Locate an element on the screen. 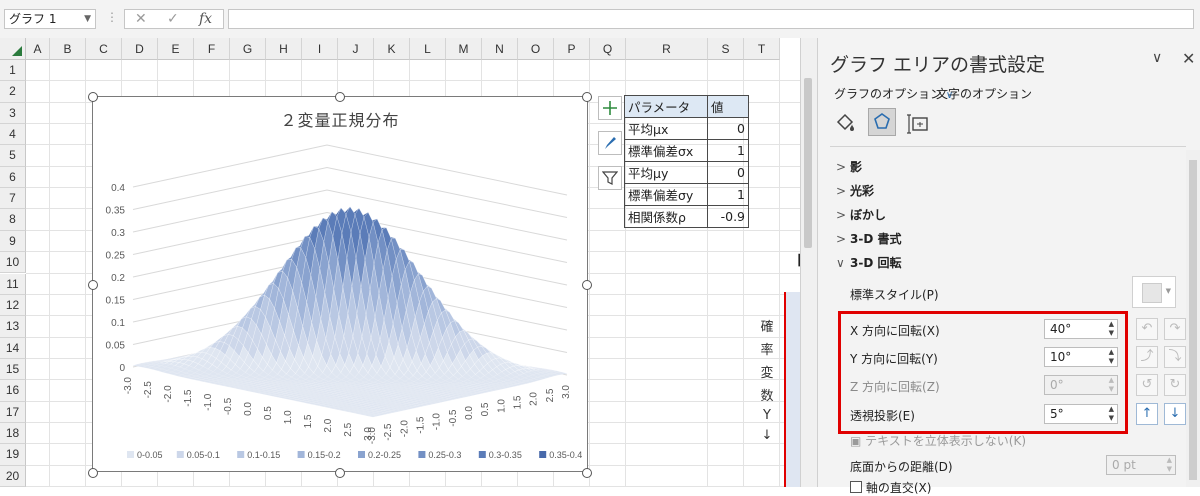  column-header: J is located at coordinates (356, 49).